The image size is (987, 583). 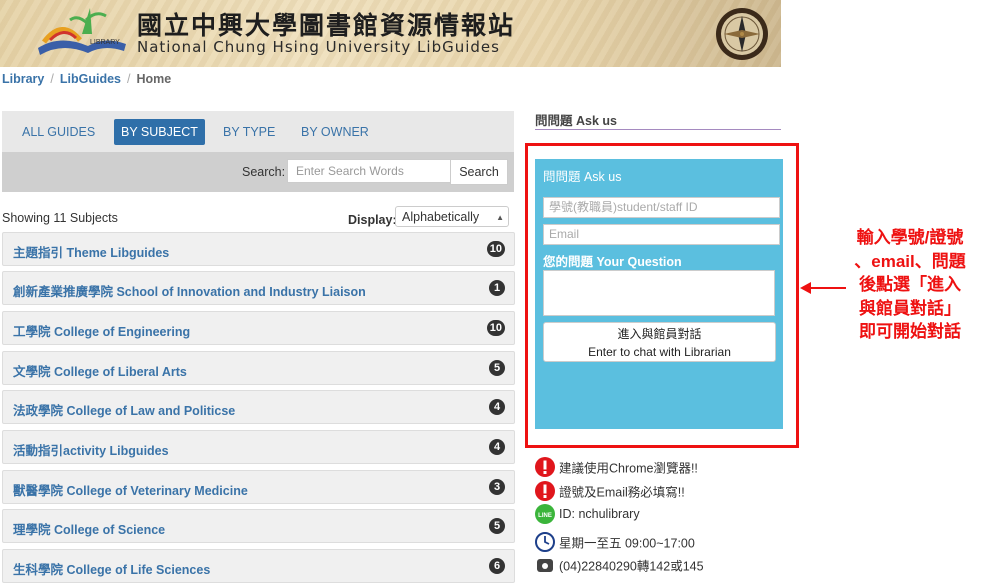 What do you see at coordinates (661, 207) in the screenshot?
I see `student-id-field: 學號(教職員)student/staff ID` at bounding box center [661, 207].